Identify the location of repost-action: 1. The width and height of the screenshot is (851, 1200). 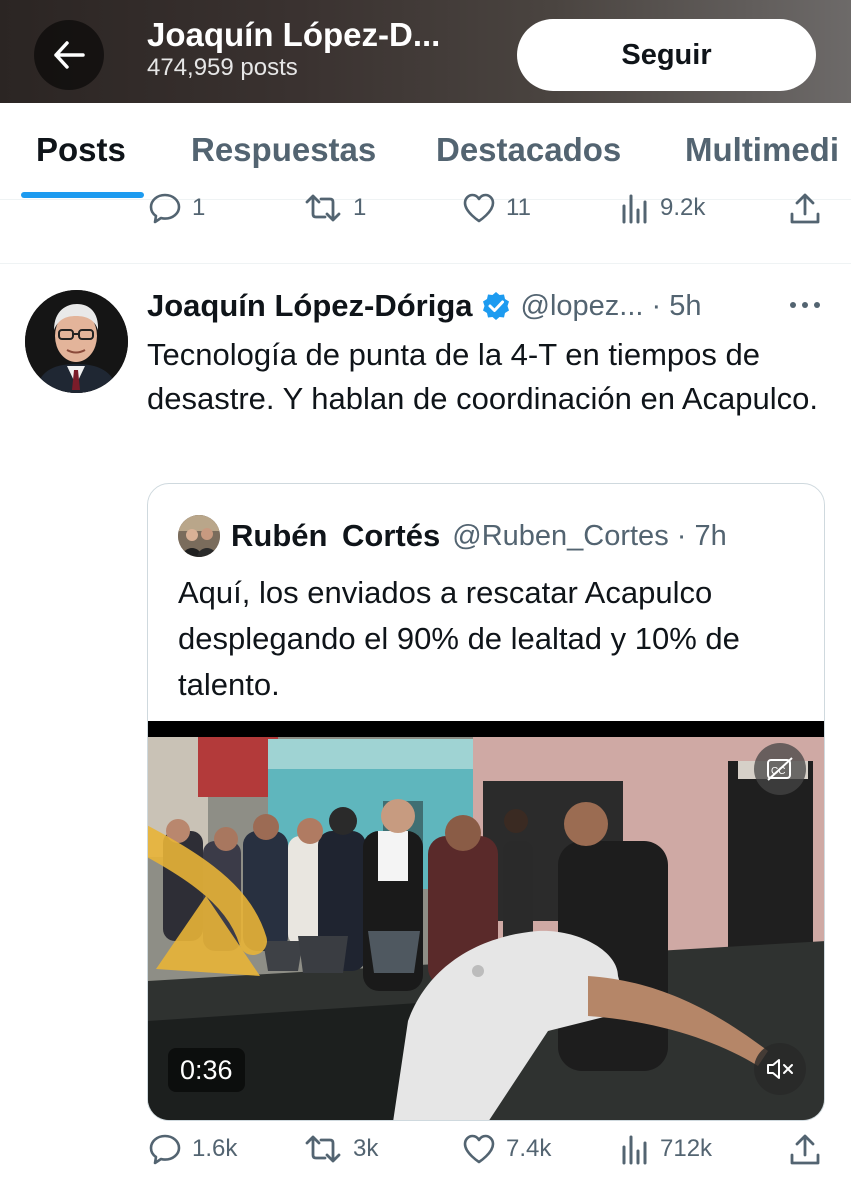
(334, 208).